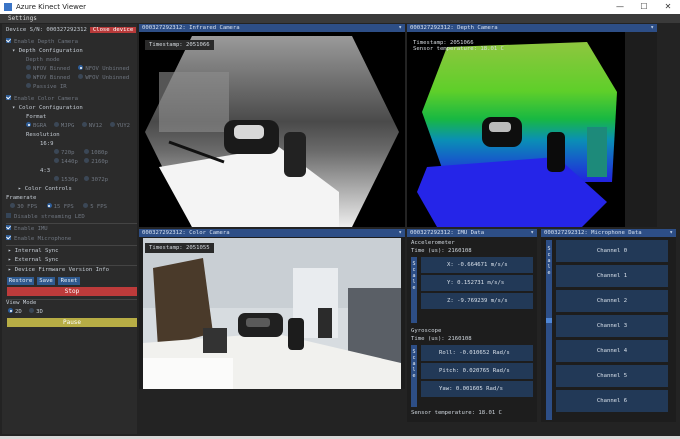 The image size is (680, 439). Describe the element at coordinates (532, 28) in the screenshot. I see `depth-panel-header: 000327292312: Depth Camera ▾` at that location.